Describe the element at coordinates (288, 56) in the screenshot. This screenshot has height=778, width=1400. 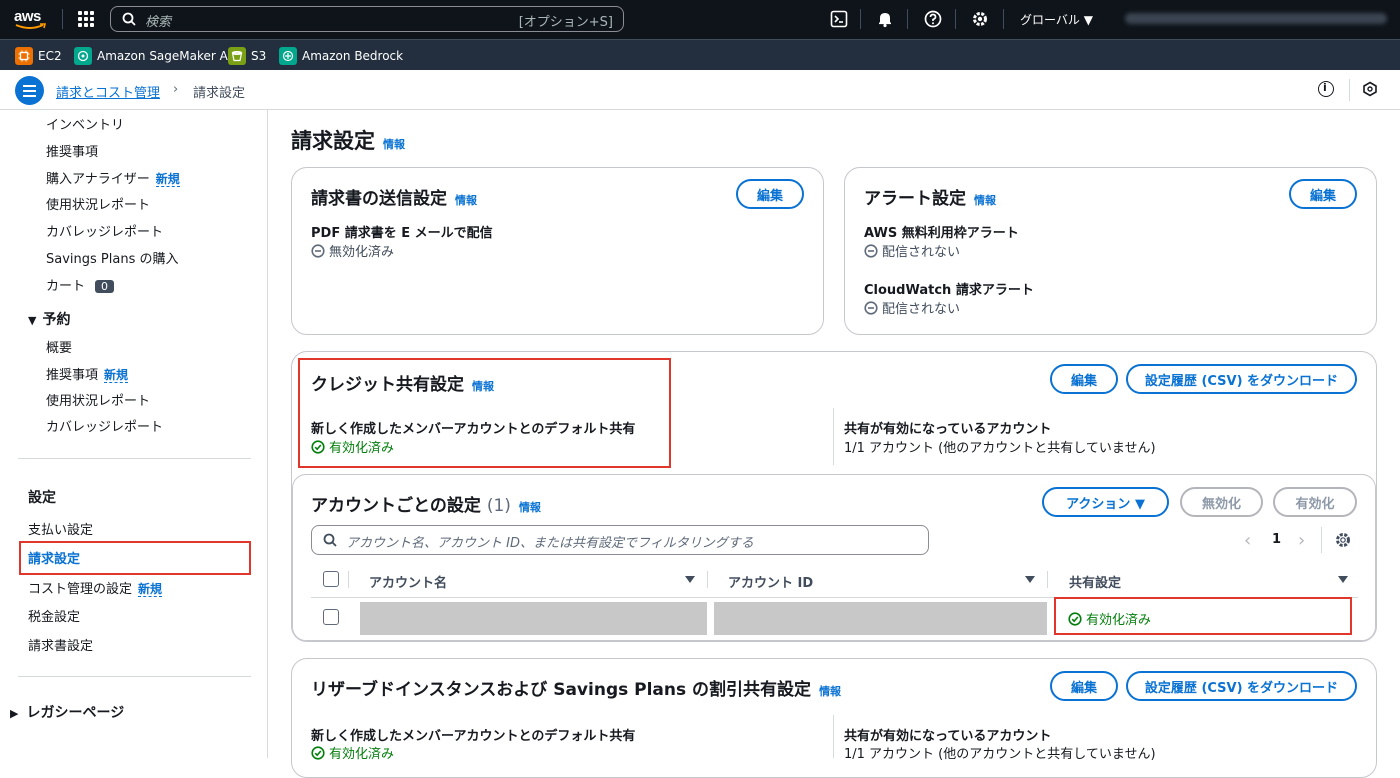
I see `bedrock-icon` at that location.